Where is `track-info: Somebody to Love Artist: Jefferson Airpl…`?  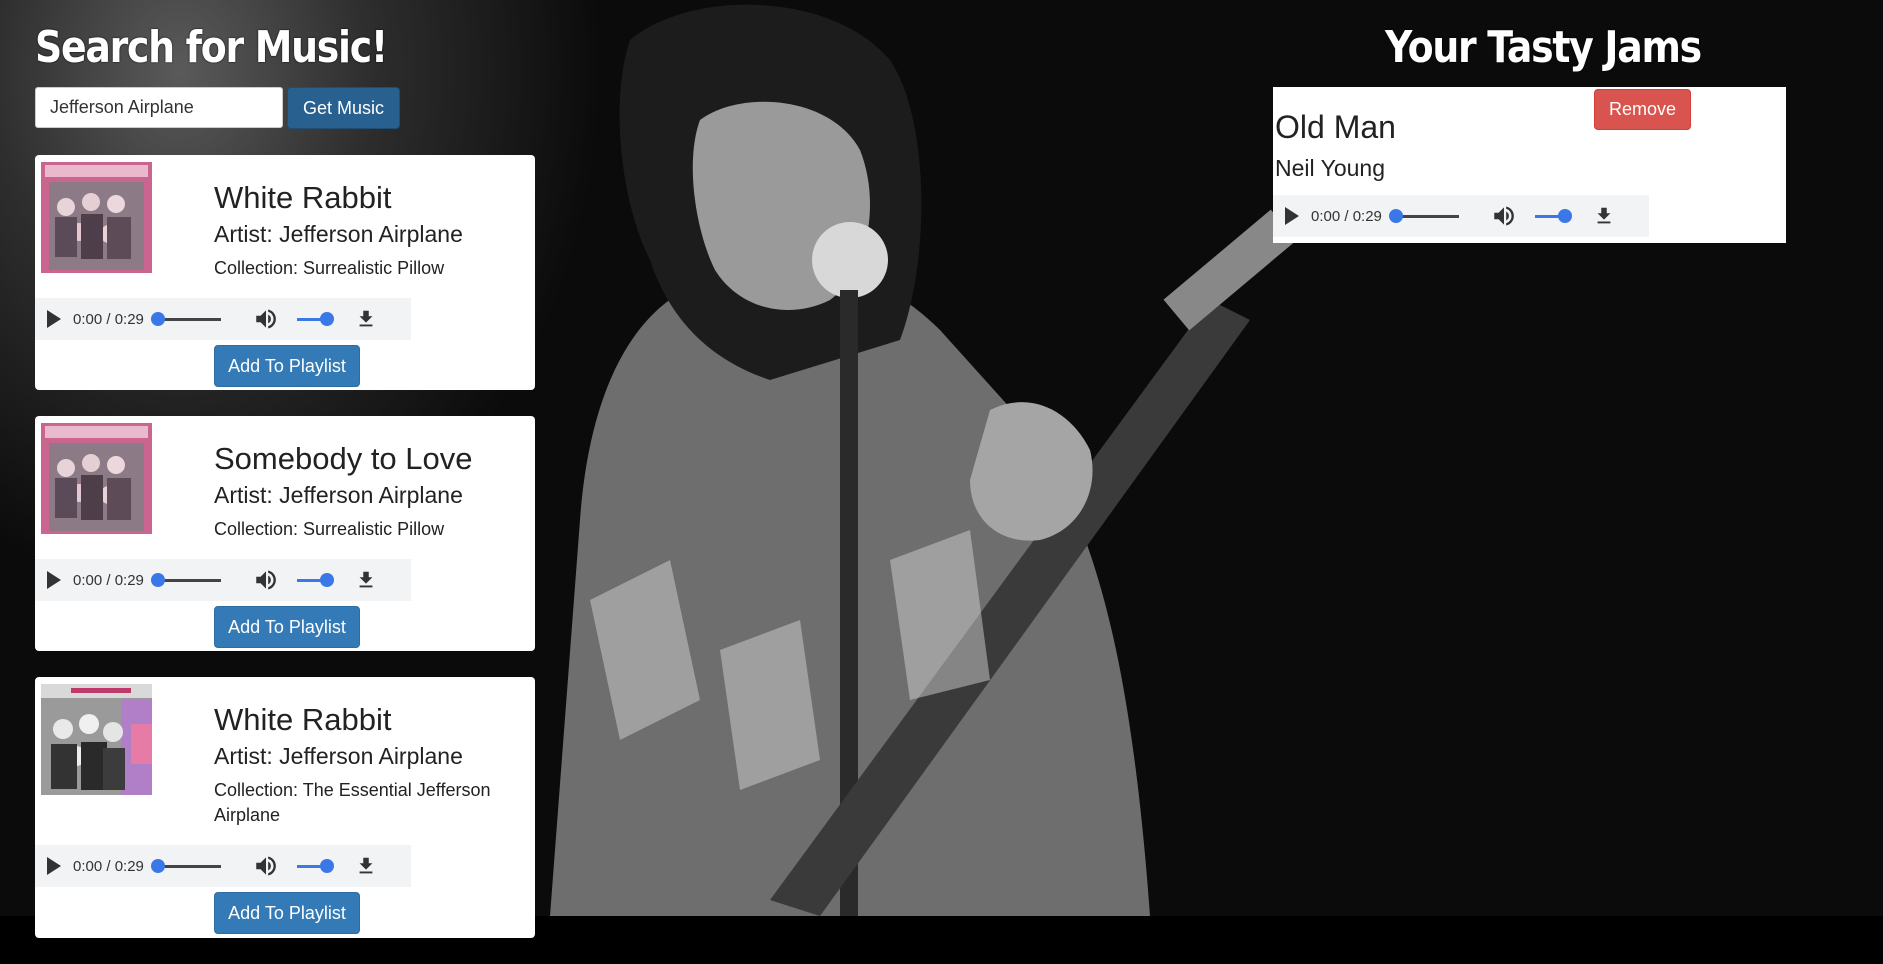 track-info: Somebody to Love Artist: Jefferson Airpl… is located at coordinates (364, 491).